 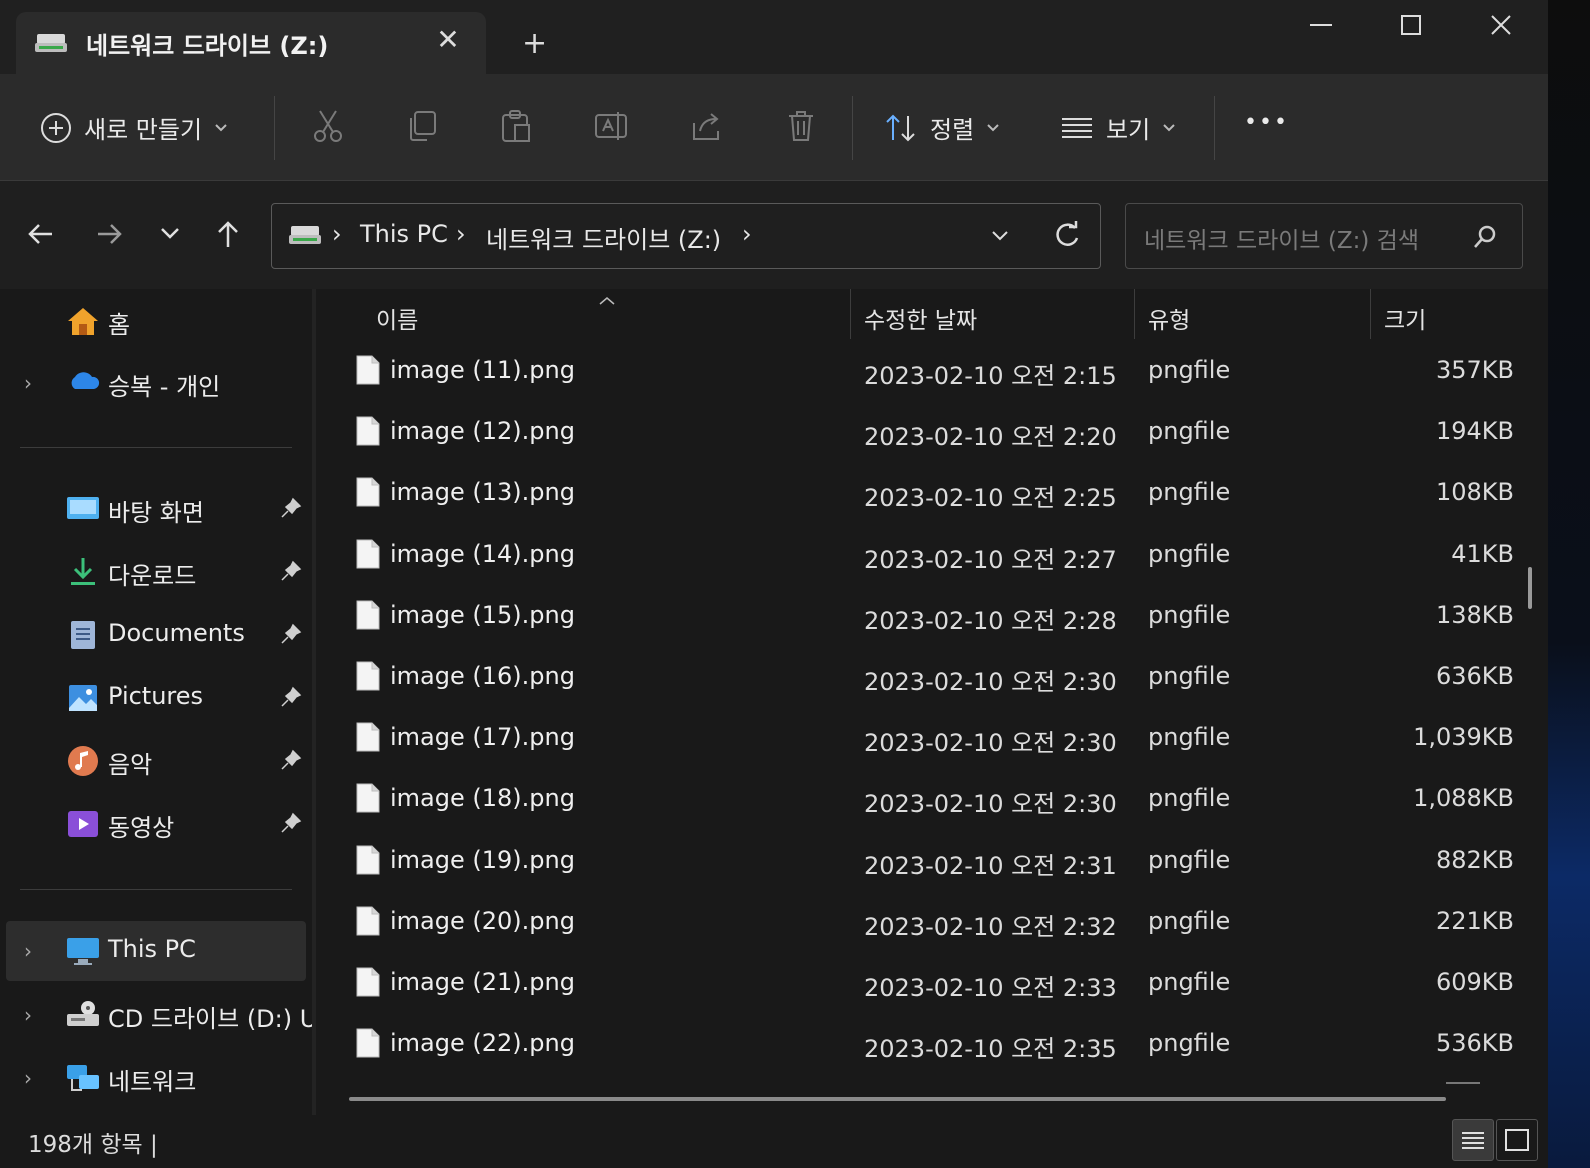 I want to click on refresh-icon, so click(x=1066, y=237).